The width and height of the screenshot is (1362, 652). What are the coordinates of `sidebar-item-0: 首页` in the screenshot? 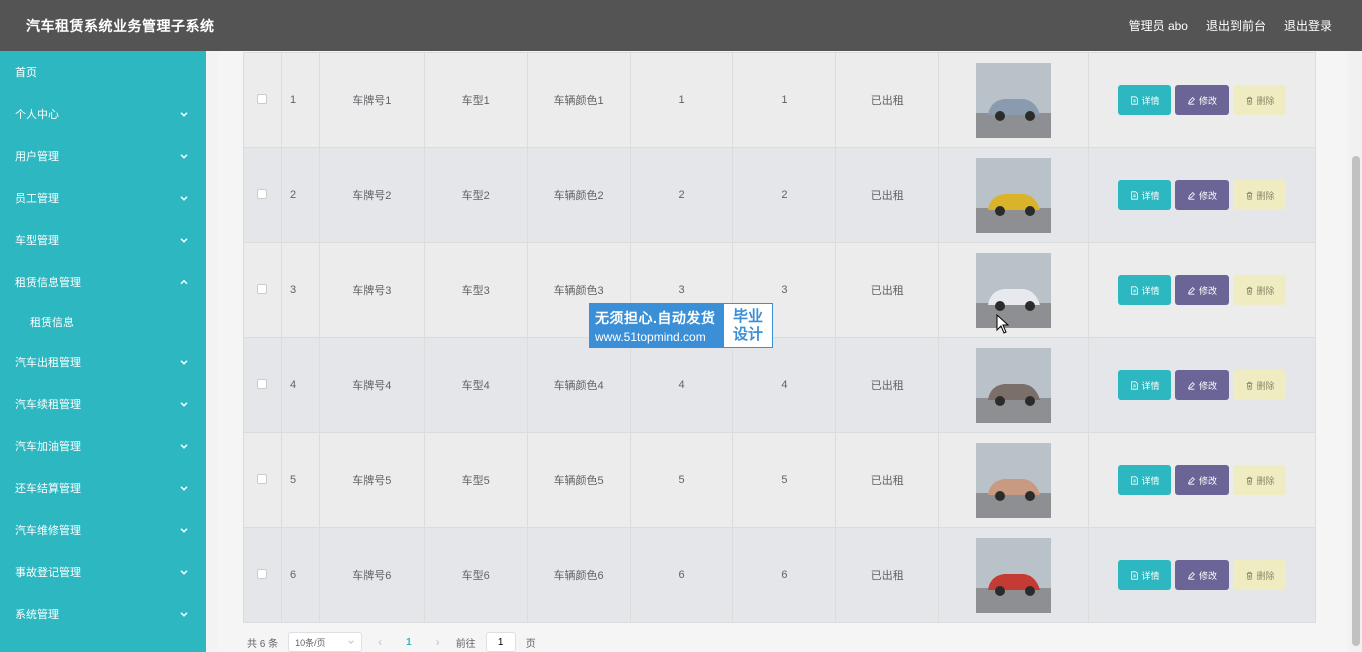 It's located at (103, 72).